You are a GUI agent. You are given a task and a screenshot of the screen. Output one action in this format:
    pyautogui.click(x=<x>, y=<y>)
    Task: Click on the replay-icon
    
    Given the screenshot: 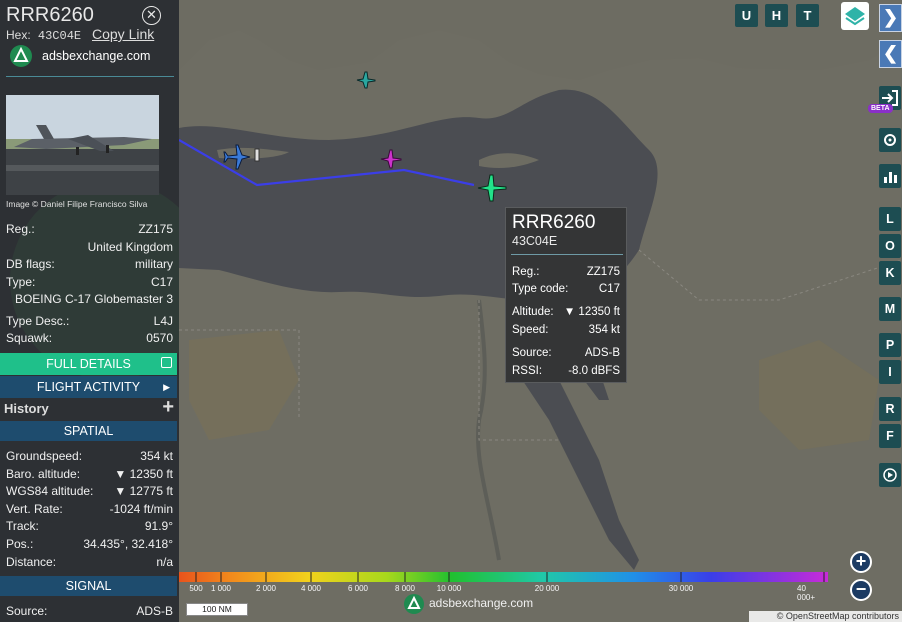 What is the action you would take?
    pyautogui.click(x=890, y=475)
    